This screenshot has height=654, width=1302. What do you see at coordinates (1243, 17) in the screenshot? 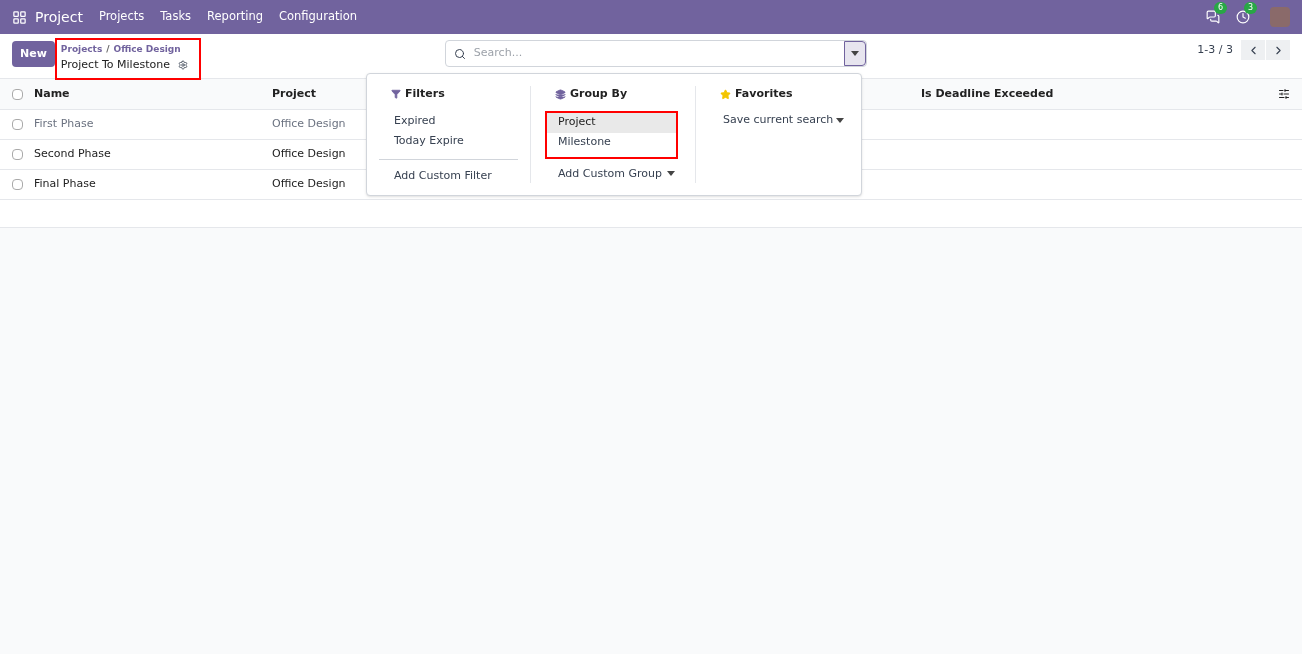
I see `clock-icon` at bounding box center [1243, 17].